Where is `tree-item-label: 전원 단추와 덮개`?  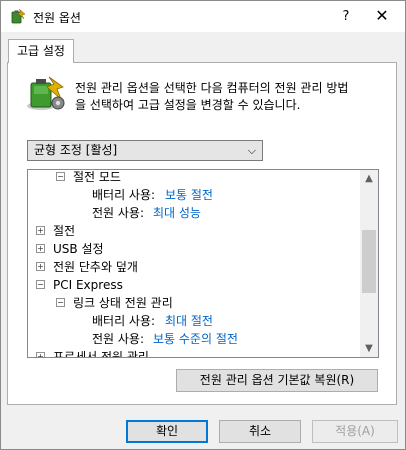
tree-item-label: 전원 단추와 덮개 is located at coordinates (95, 267).